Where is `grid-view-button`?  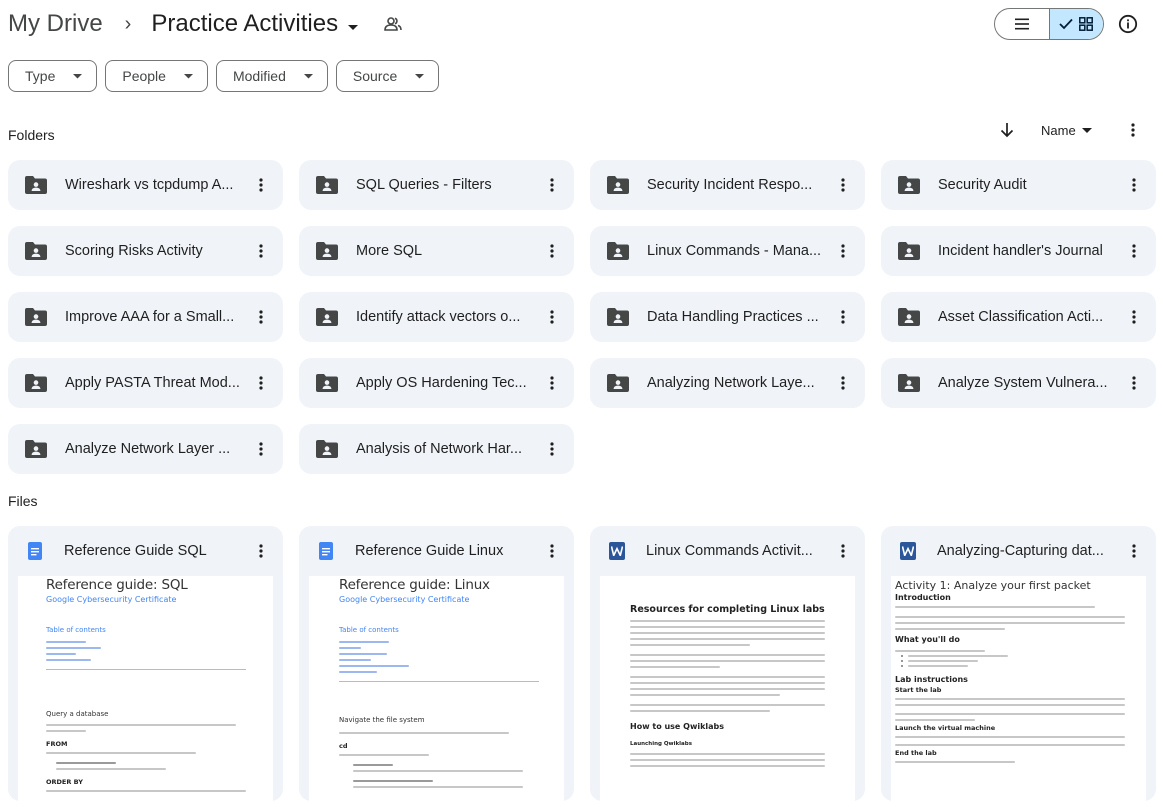 grid-view-button is located at coordinates (1075, 24).